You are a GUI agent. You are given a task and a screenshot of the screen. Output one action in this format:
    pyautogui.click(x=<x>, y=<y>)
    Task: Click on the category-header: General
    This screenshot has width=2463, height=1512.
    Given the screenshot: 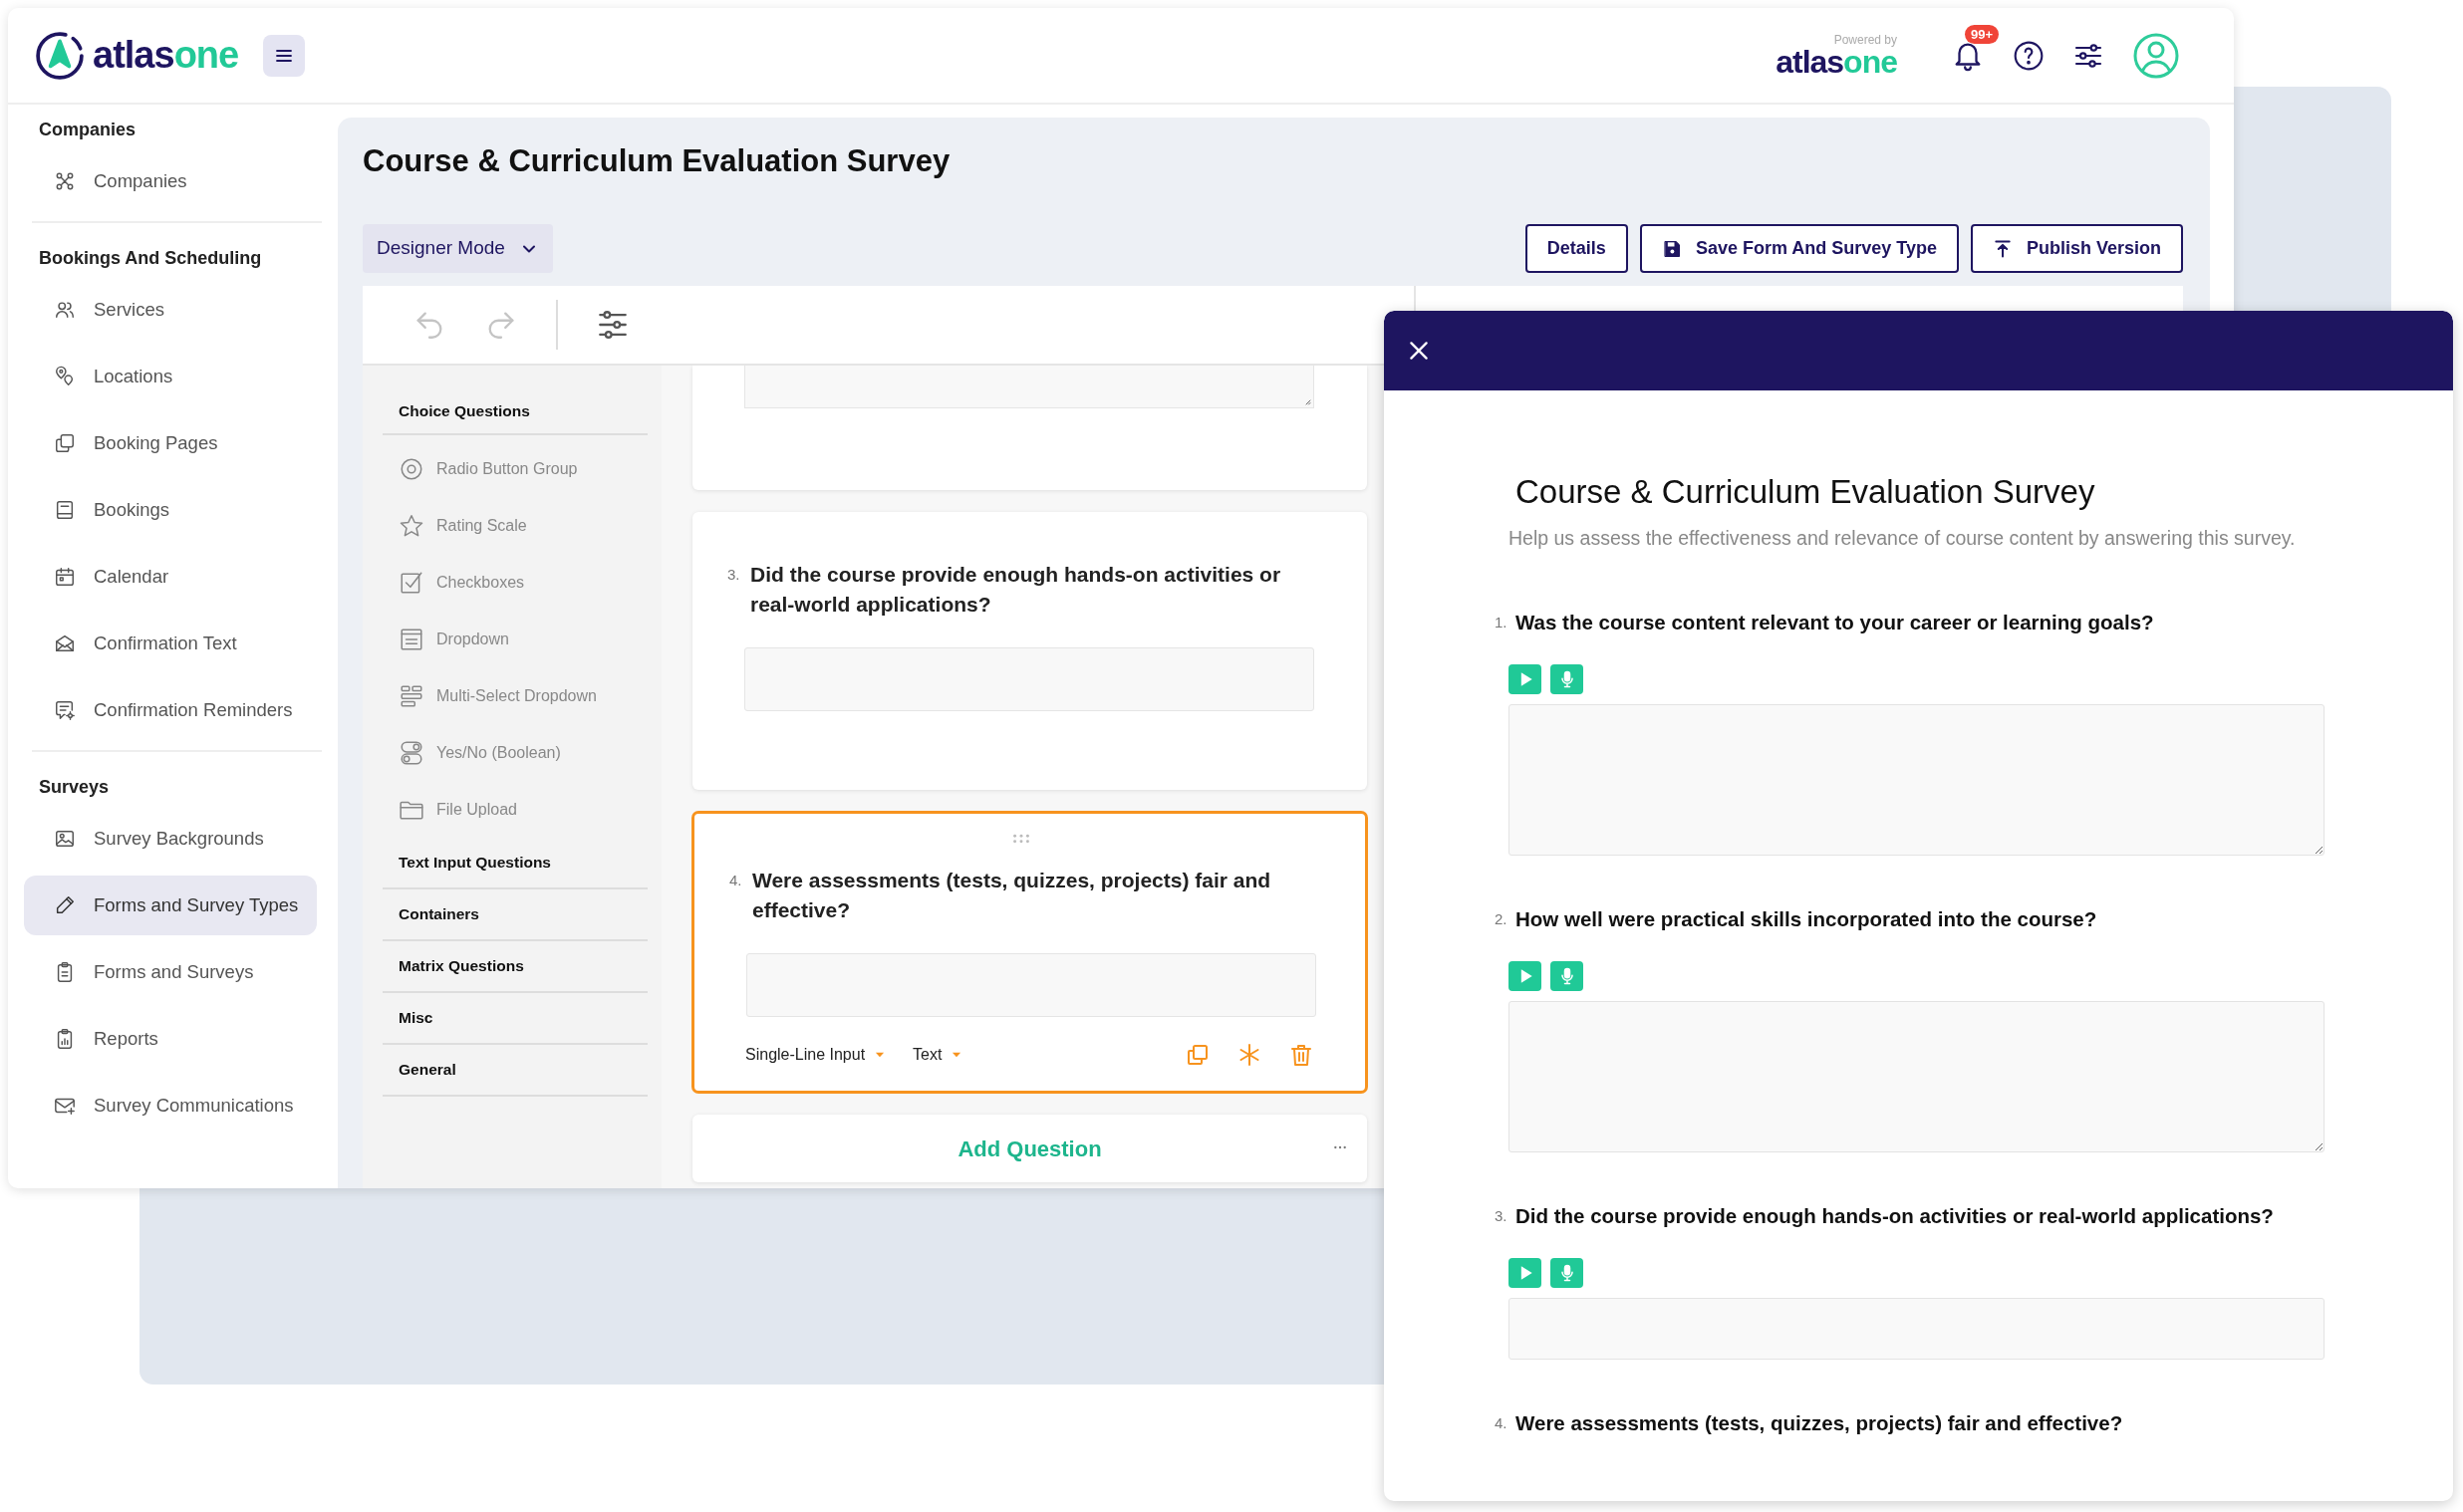 What is the action you would take?
    pyautogui.click(x=516, y=1071)
    